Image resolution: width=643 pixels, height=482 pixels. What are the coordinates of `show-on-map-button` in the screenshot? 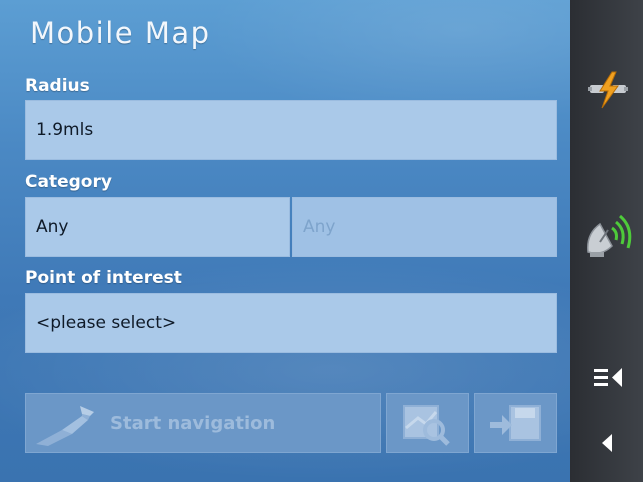 It's located at (427, 423).